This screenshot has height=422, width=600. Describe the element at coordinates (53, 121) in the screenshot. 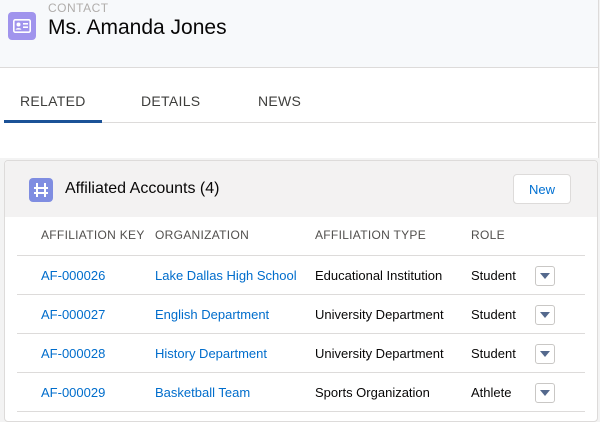

I see `active-tab-indicator` at that location.